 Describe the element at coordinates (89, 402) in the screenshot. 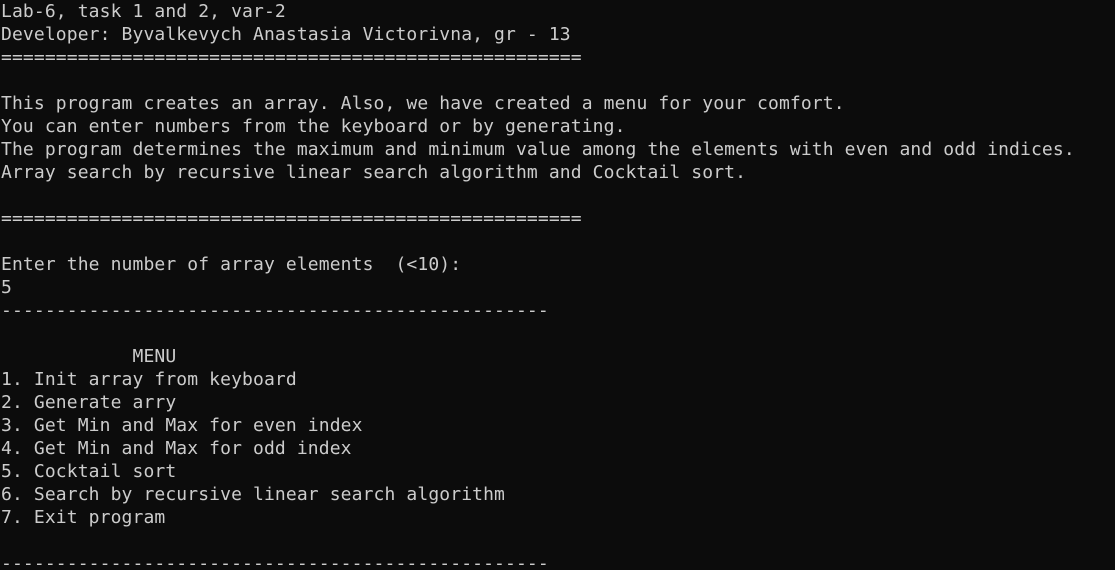

I see `menu-item-generate-array: 2. Generate arry` at that location.